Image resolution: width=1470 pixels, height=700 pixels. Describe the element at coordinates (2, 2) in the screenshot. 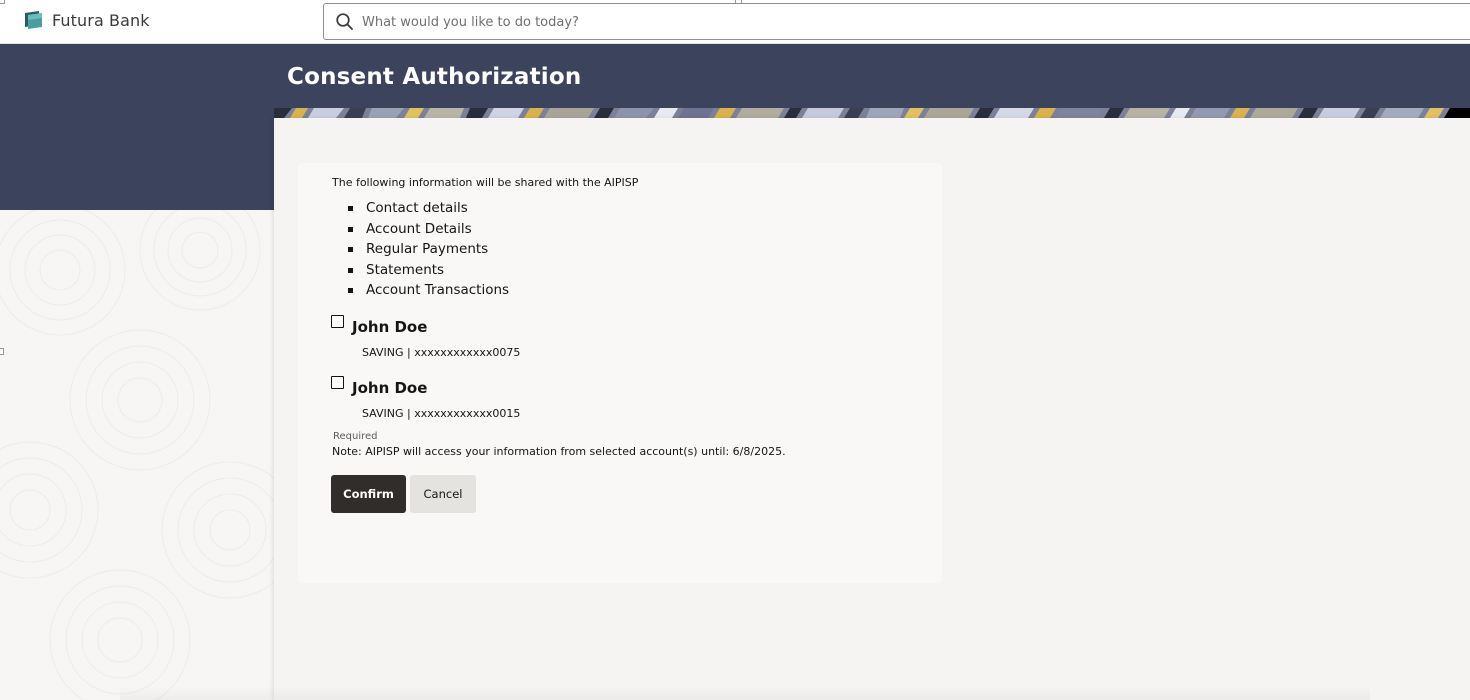

I see `frame-corner-marker` at that location.